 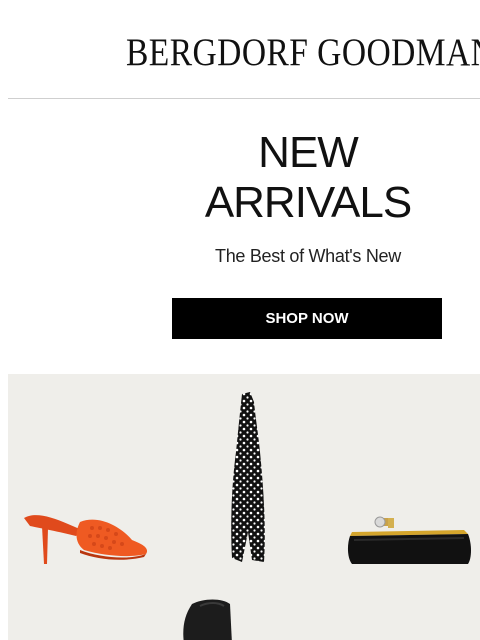 What do you see at coordinates (248, 478) in the screenshot?
I see `dress-image` at bounding box center [248, 478].